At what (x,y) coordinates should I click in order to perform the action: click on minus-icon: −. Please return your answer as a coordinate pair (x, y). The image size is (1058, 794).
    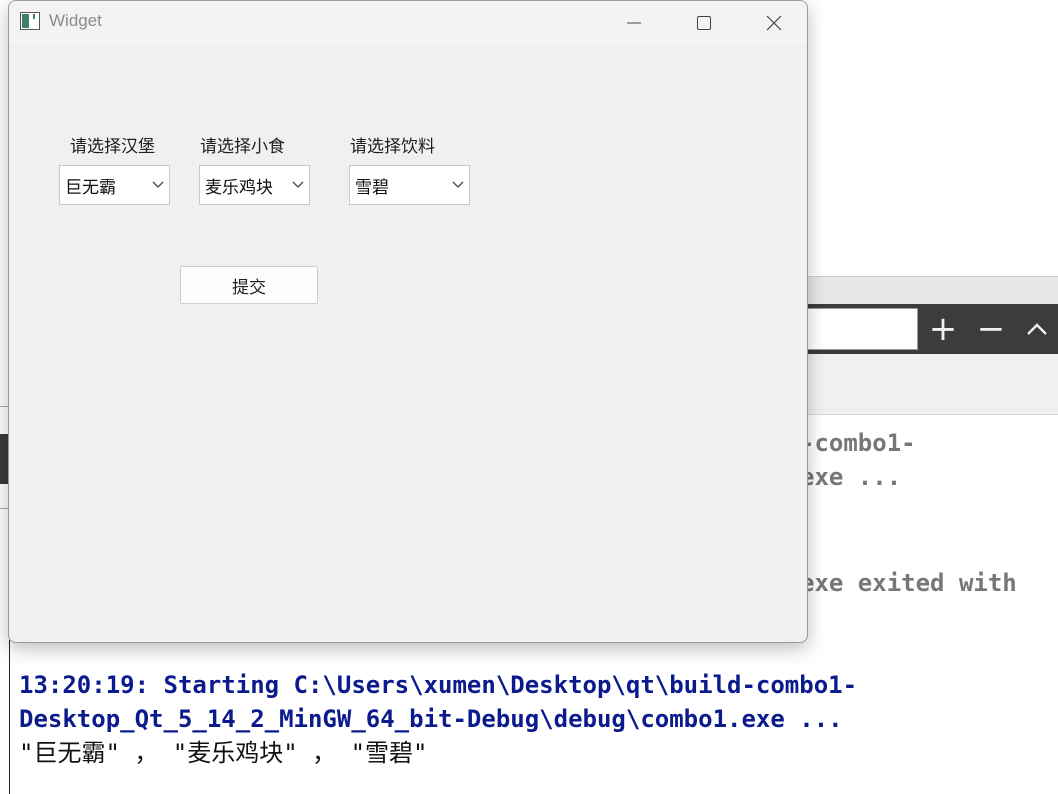
    Looking at the image, I should click on (991, 329).